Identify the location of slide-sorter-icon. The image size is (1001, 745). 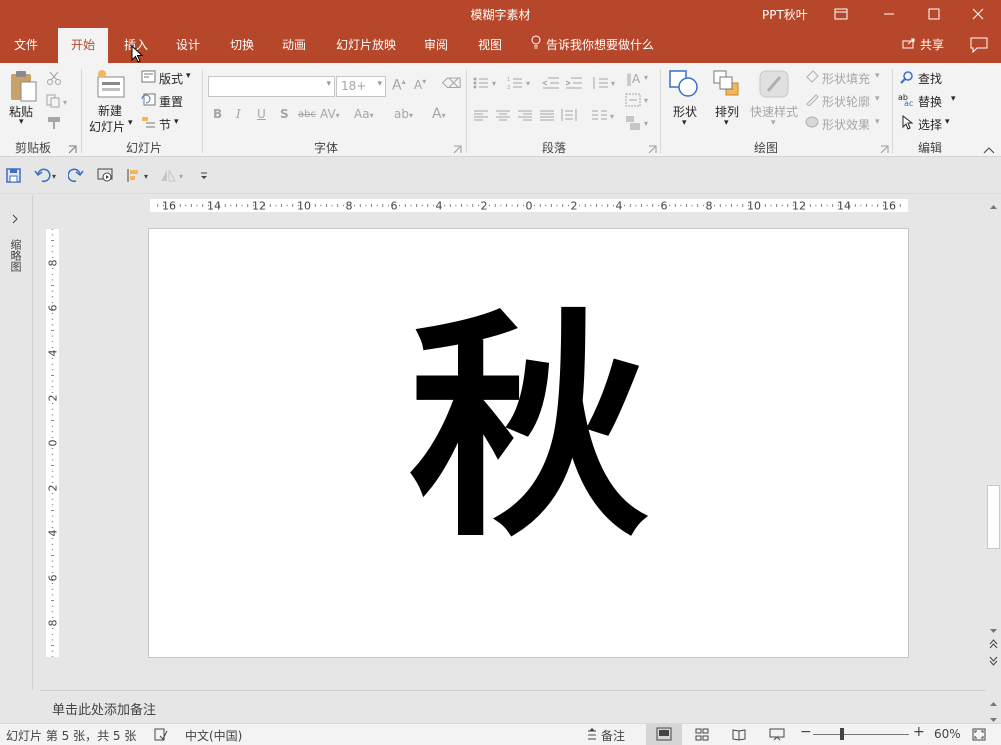
(702, 736).